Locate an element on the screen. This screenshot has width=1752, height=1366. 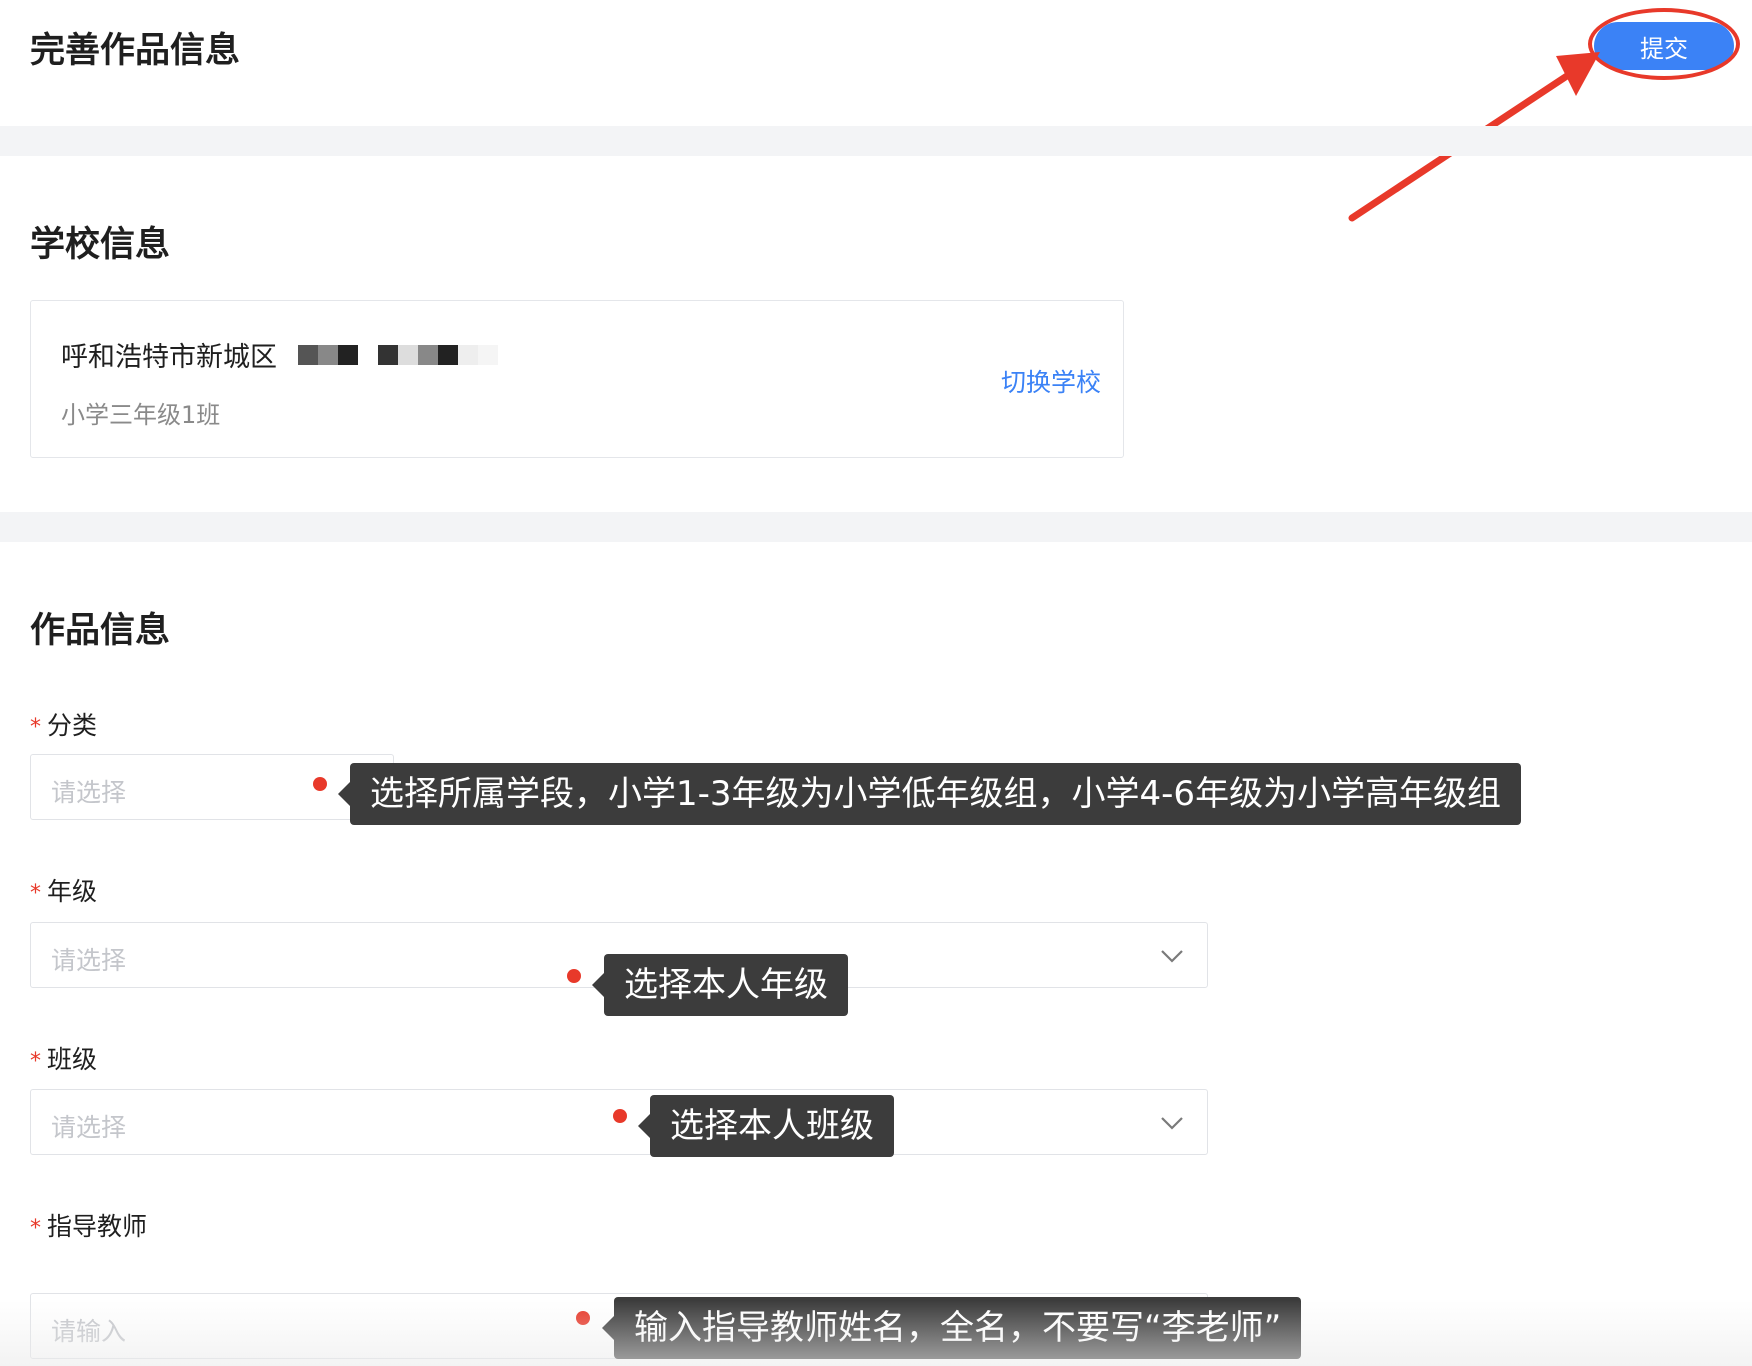
school-class: 小学三年级1班 is located at coordinates (141, 415).